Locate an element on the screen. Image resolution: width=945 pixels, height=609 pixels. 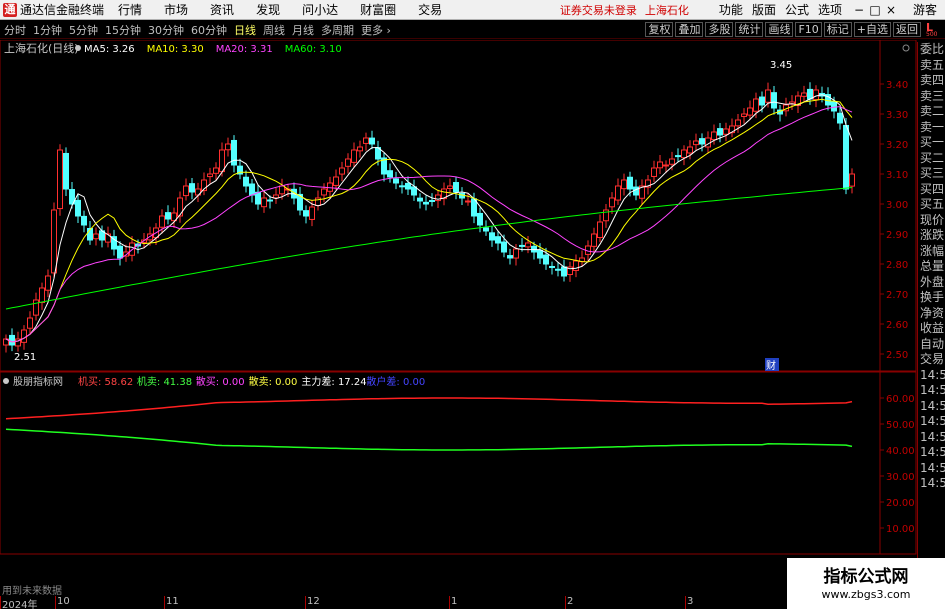
quote-label: 现价 is located at coordinates (931, 221).